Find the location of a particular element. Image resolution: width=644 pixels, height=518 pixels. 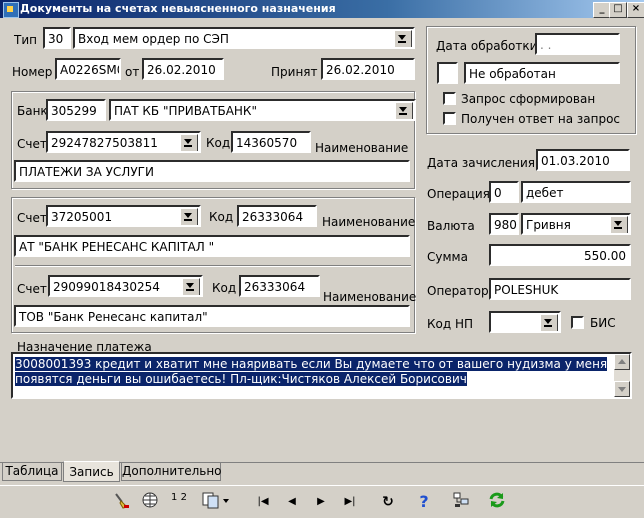

processing-date-label: Дата обработки is located at coordinates (487, 46).